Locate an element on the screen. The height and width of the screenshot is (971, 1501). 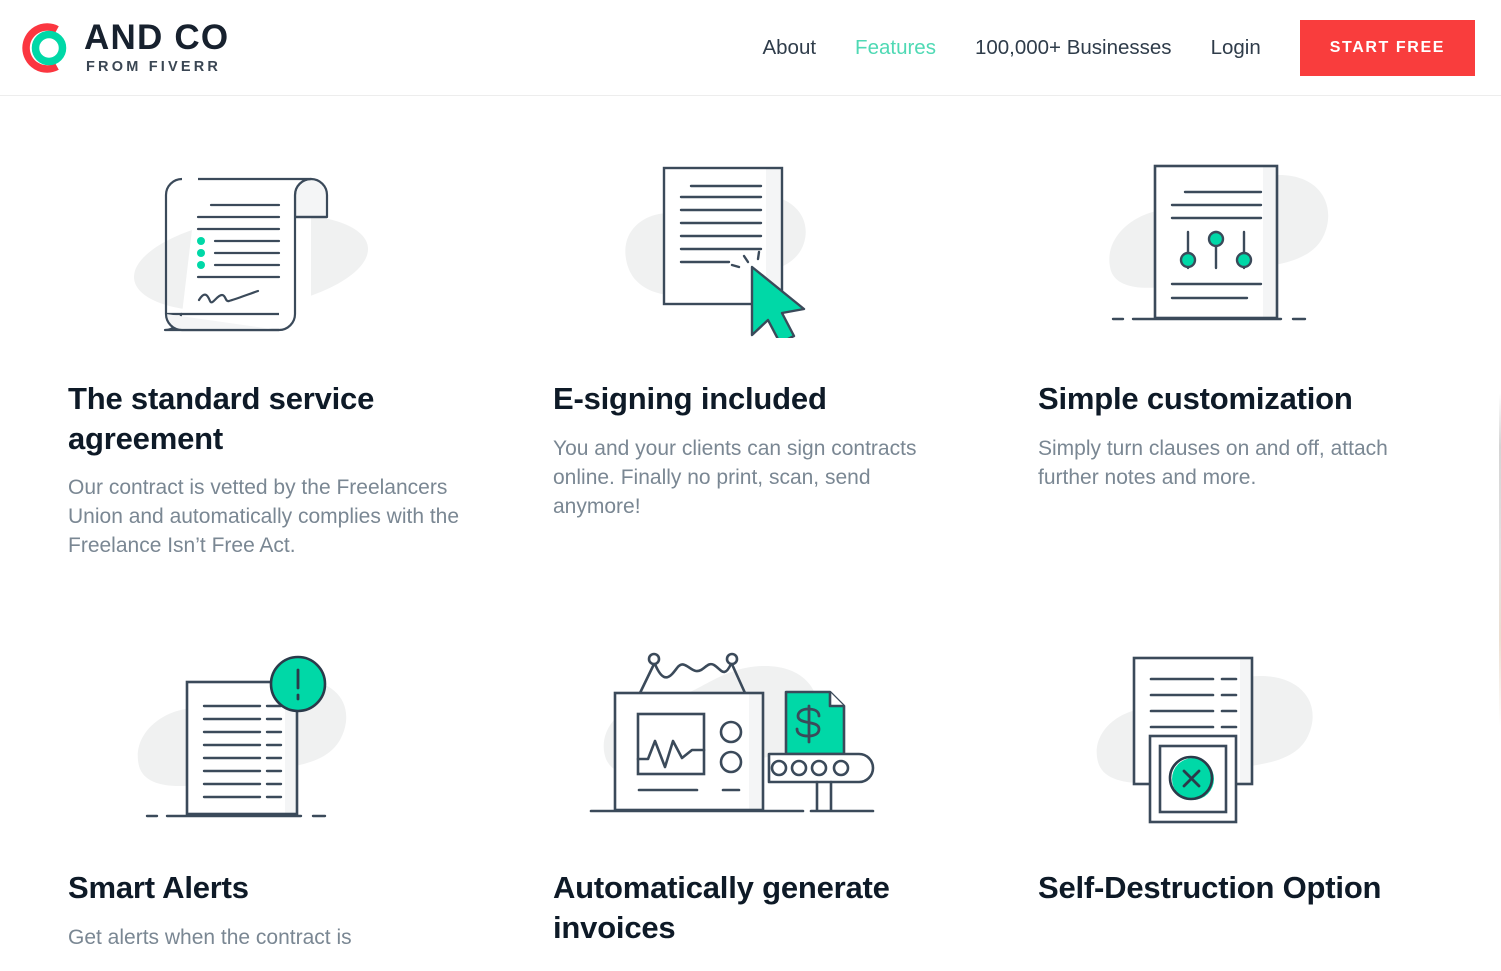
feature-title: E-signing included is located at coordinates (690, 398).